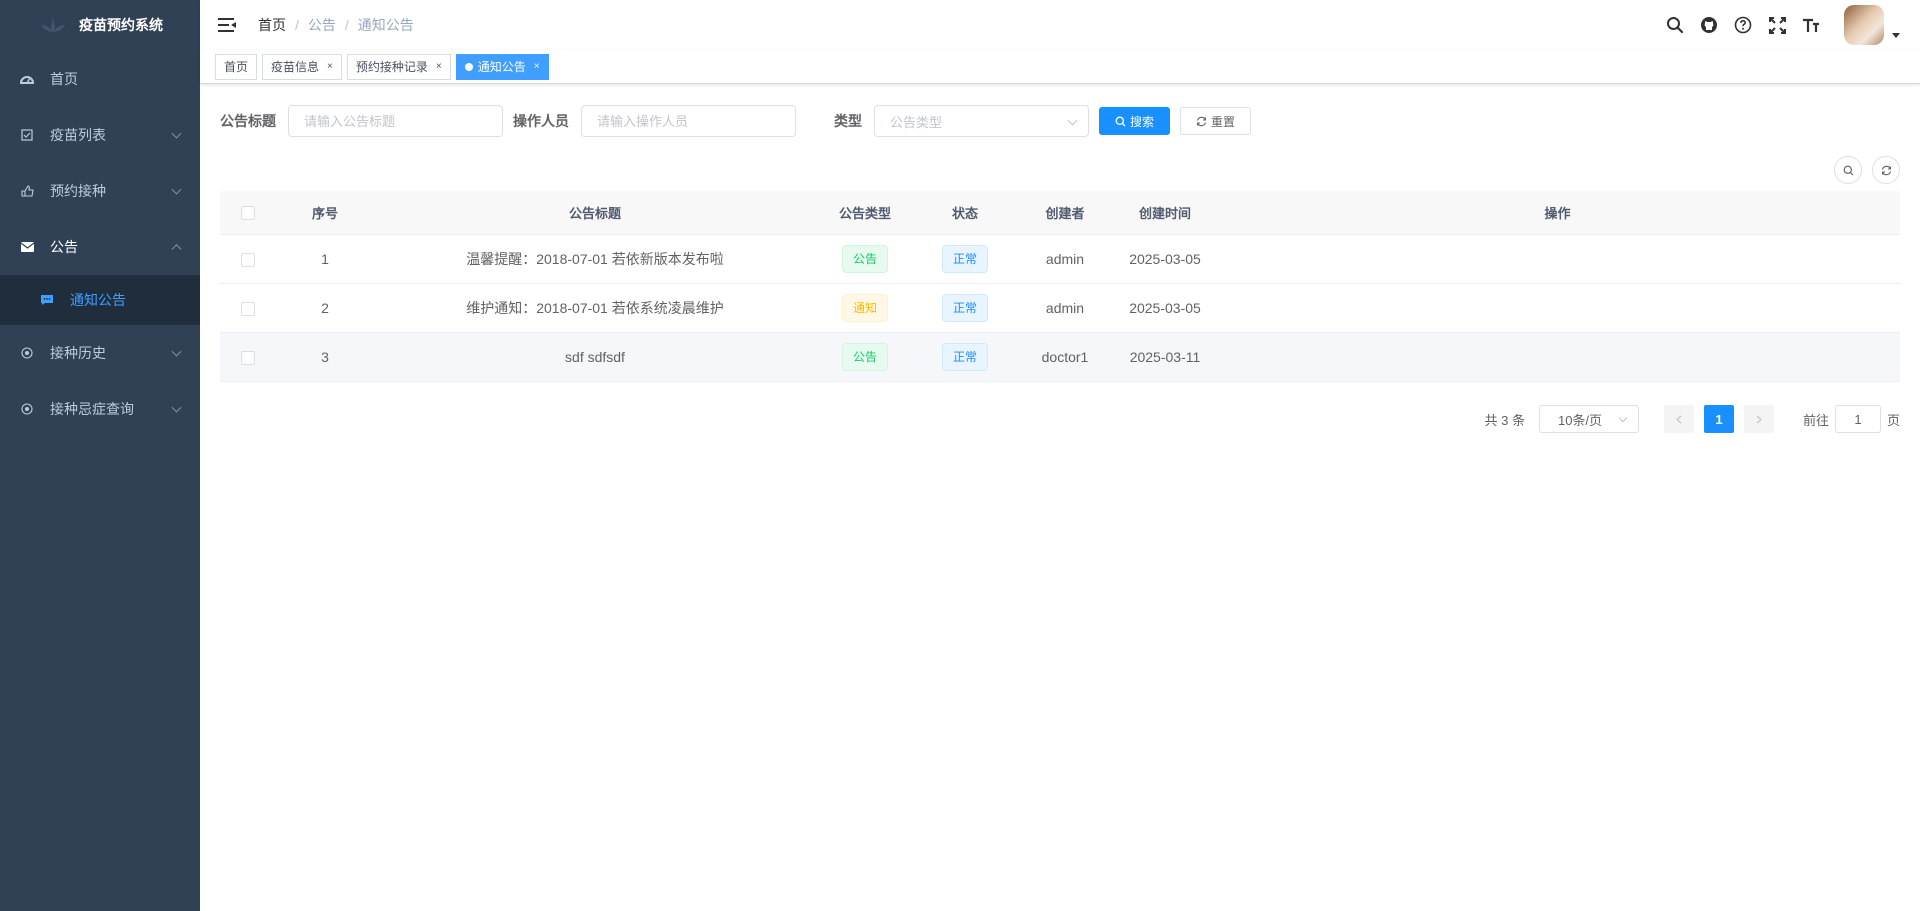 This screenshot has width=1920, height=911. I want to click on sidebar-item-history: 接种历史, so click(100, 353).